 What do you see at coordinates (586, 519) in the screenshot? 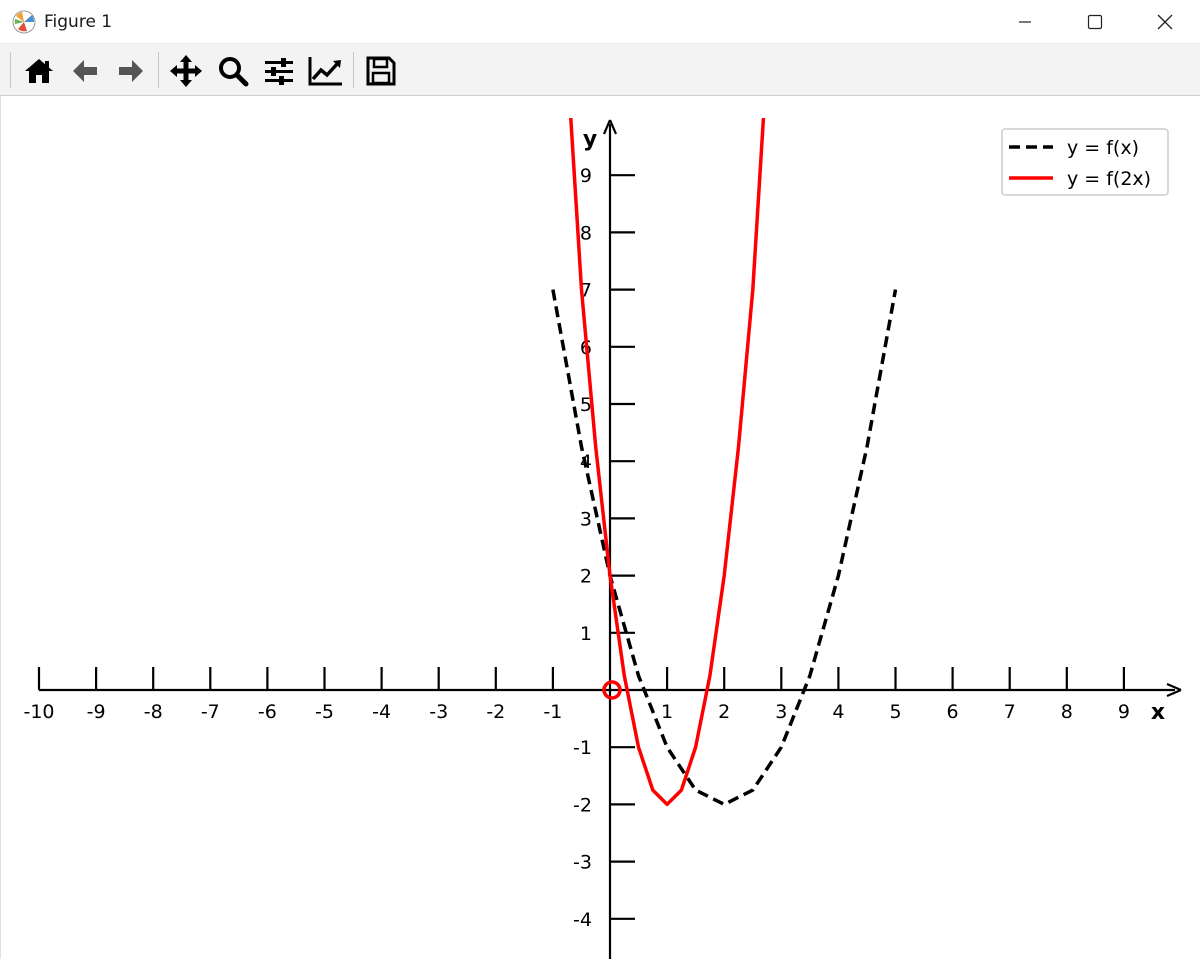
I see `y-tick-label: 3` at bounding box center [586, 519].